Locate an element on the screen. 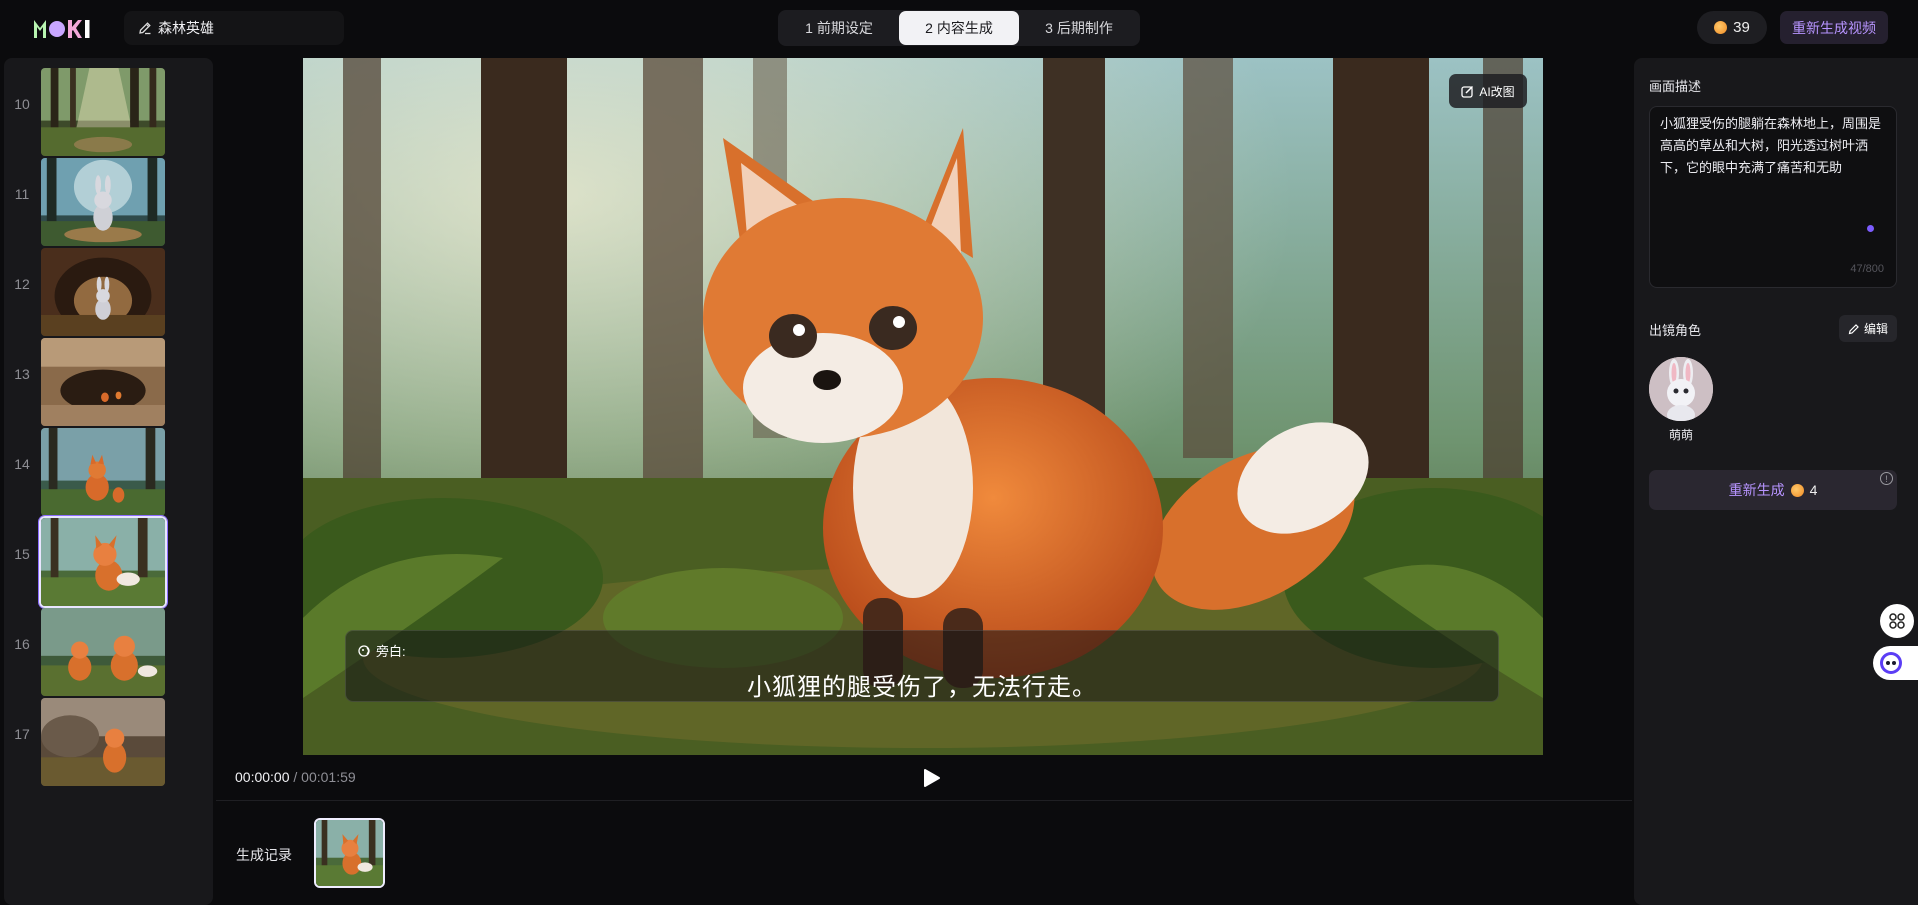  cave-fox-image is located at coordinates (103, 382).